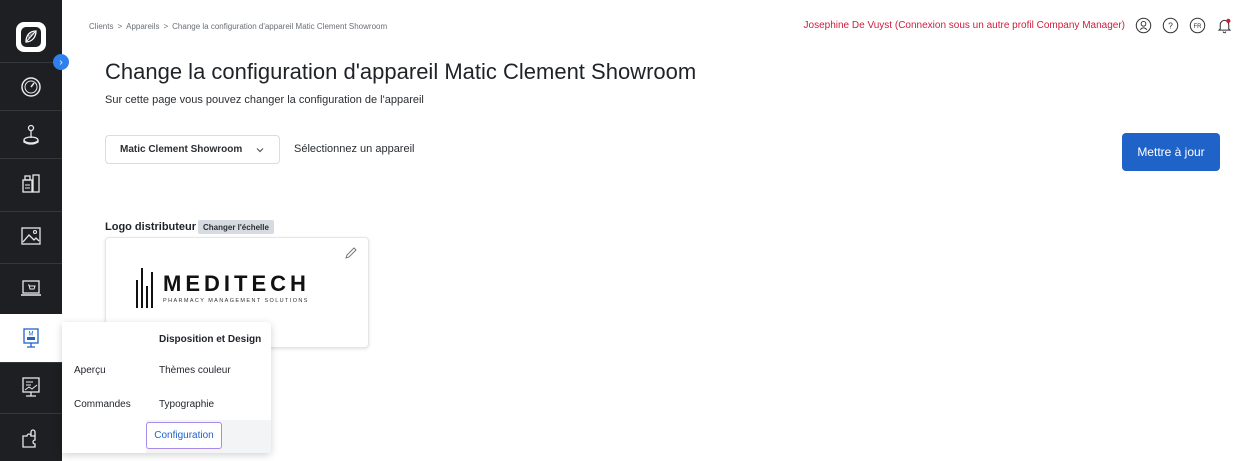 Image resolution: width=1247 pixels, height=461 pixels. I want to click on menu-item-overview: Aperçu, so click(90, 370).